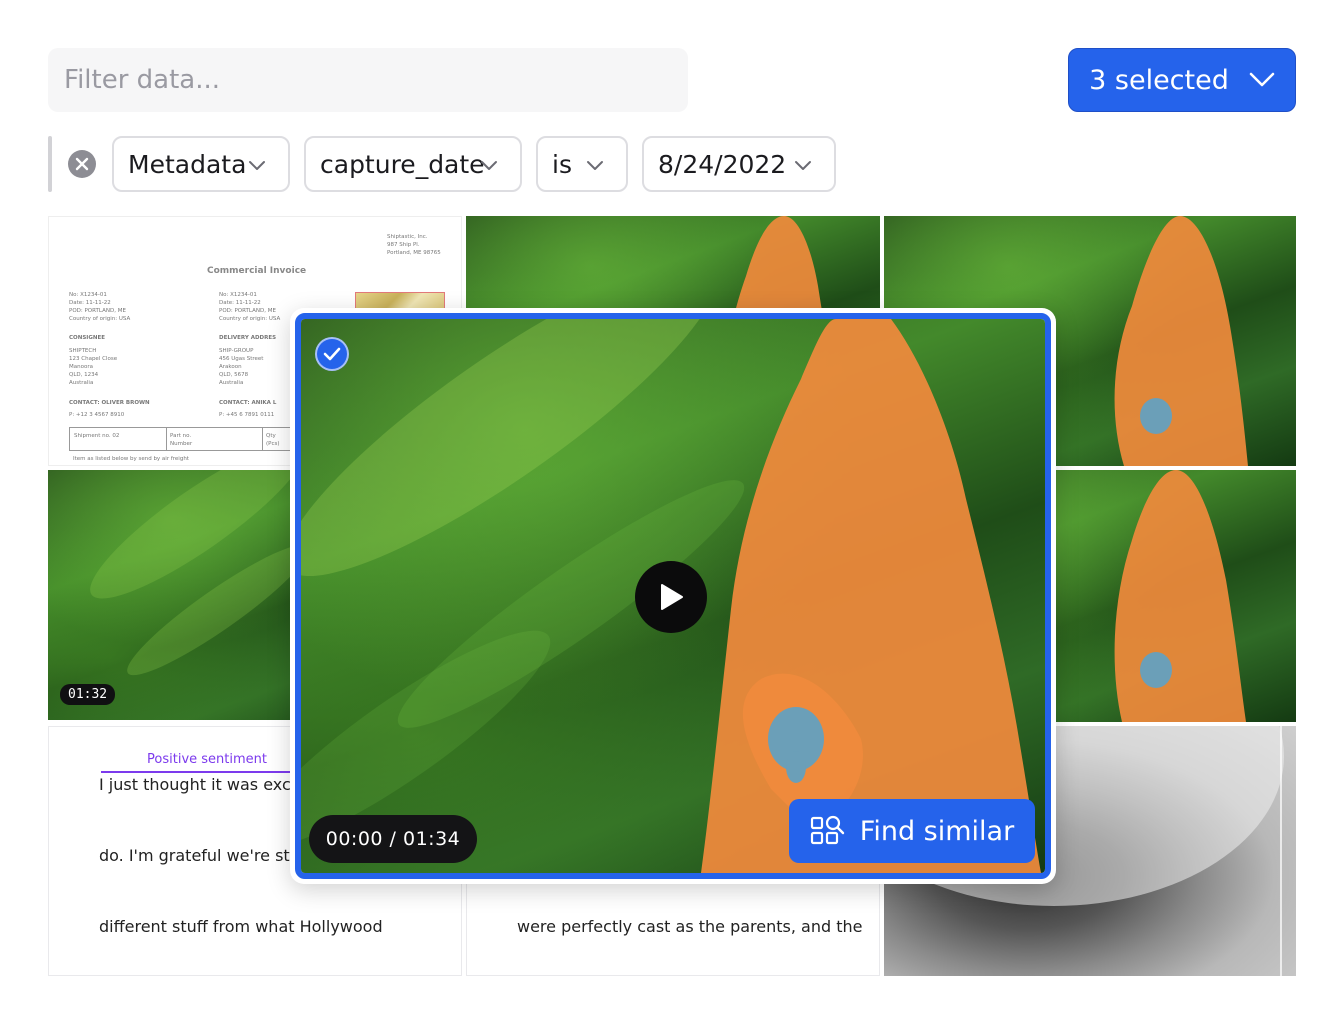 The image size is (1344, 1024). I want to click on phone-left: P: +12 3 4567 8910, so click(97, 415).